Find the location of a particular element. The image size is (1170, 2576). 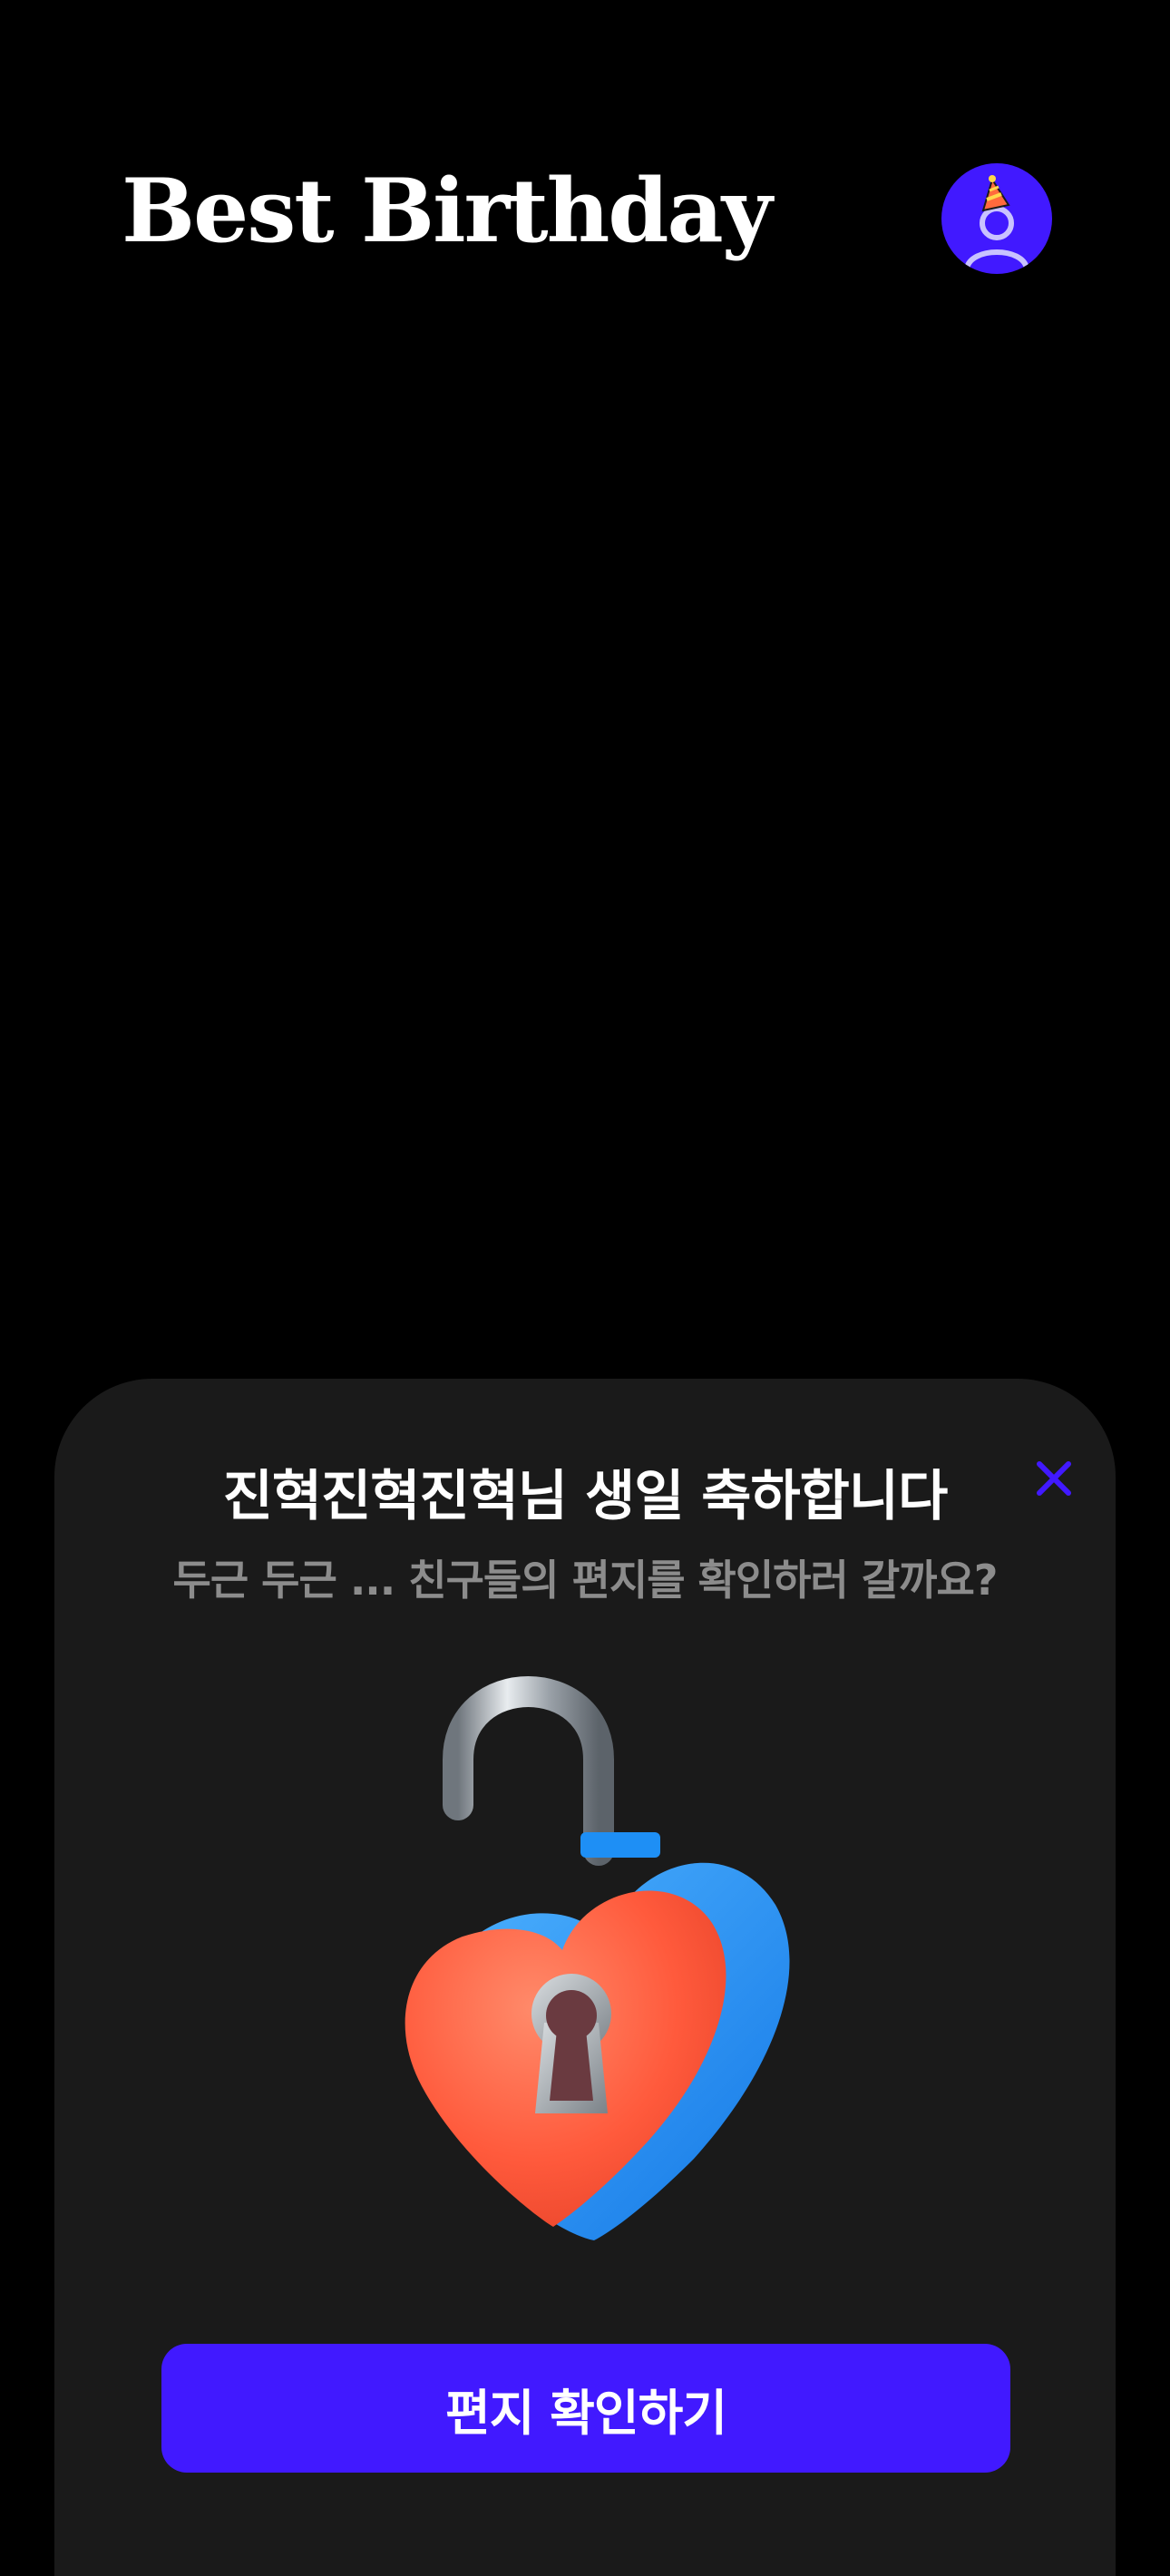

profile-avatar-button is located at coordinates (996, 218).